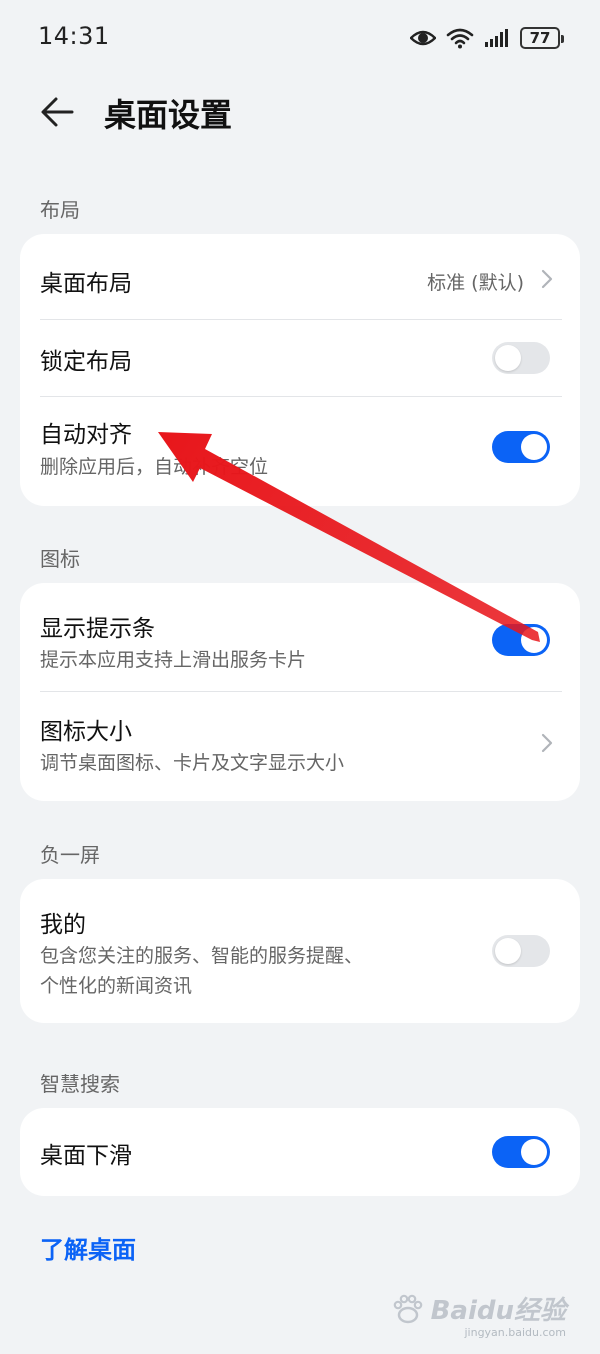 This screenshot has width=600, height=1354. I want to click on baidu-watermark: Baidu经验, so click(478, 1308).